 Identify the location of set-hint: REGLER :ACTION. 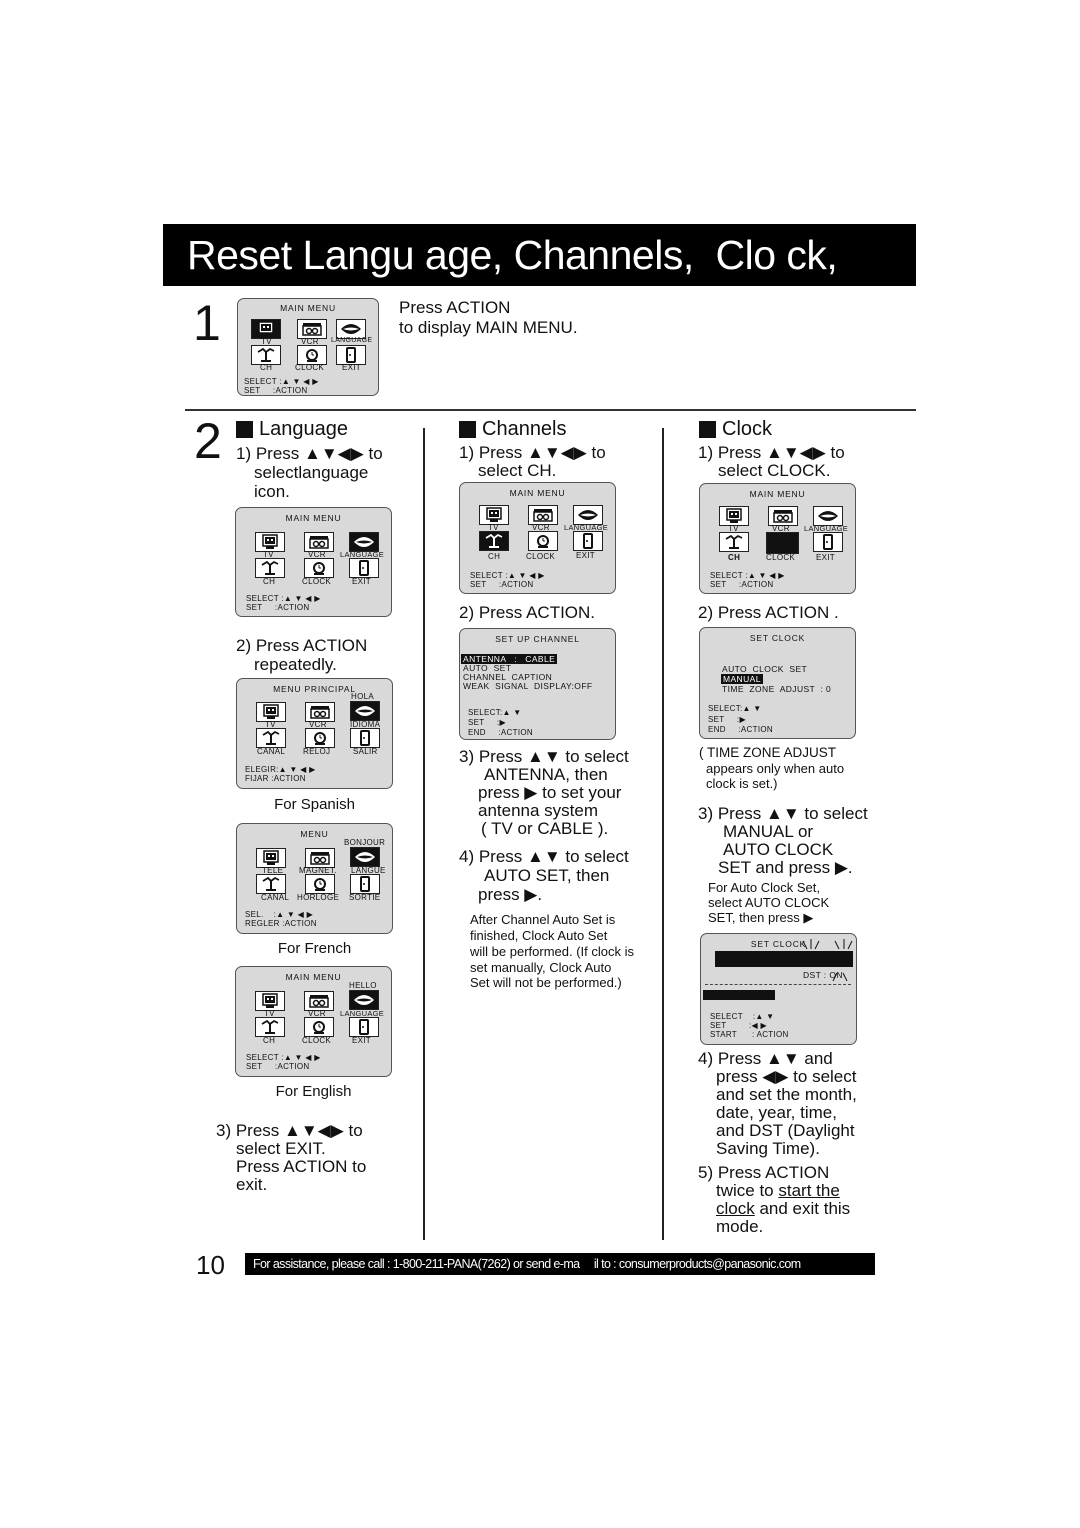
(281, 923).